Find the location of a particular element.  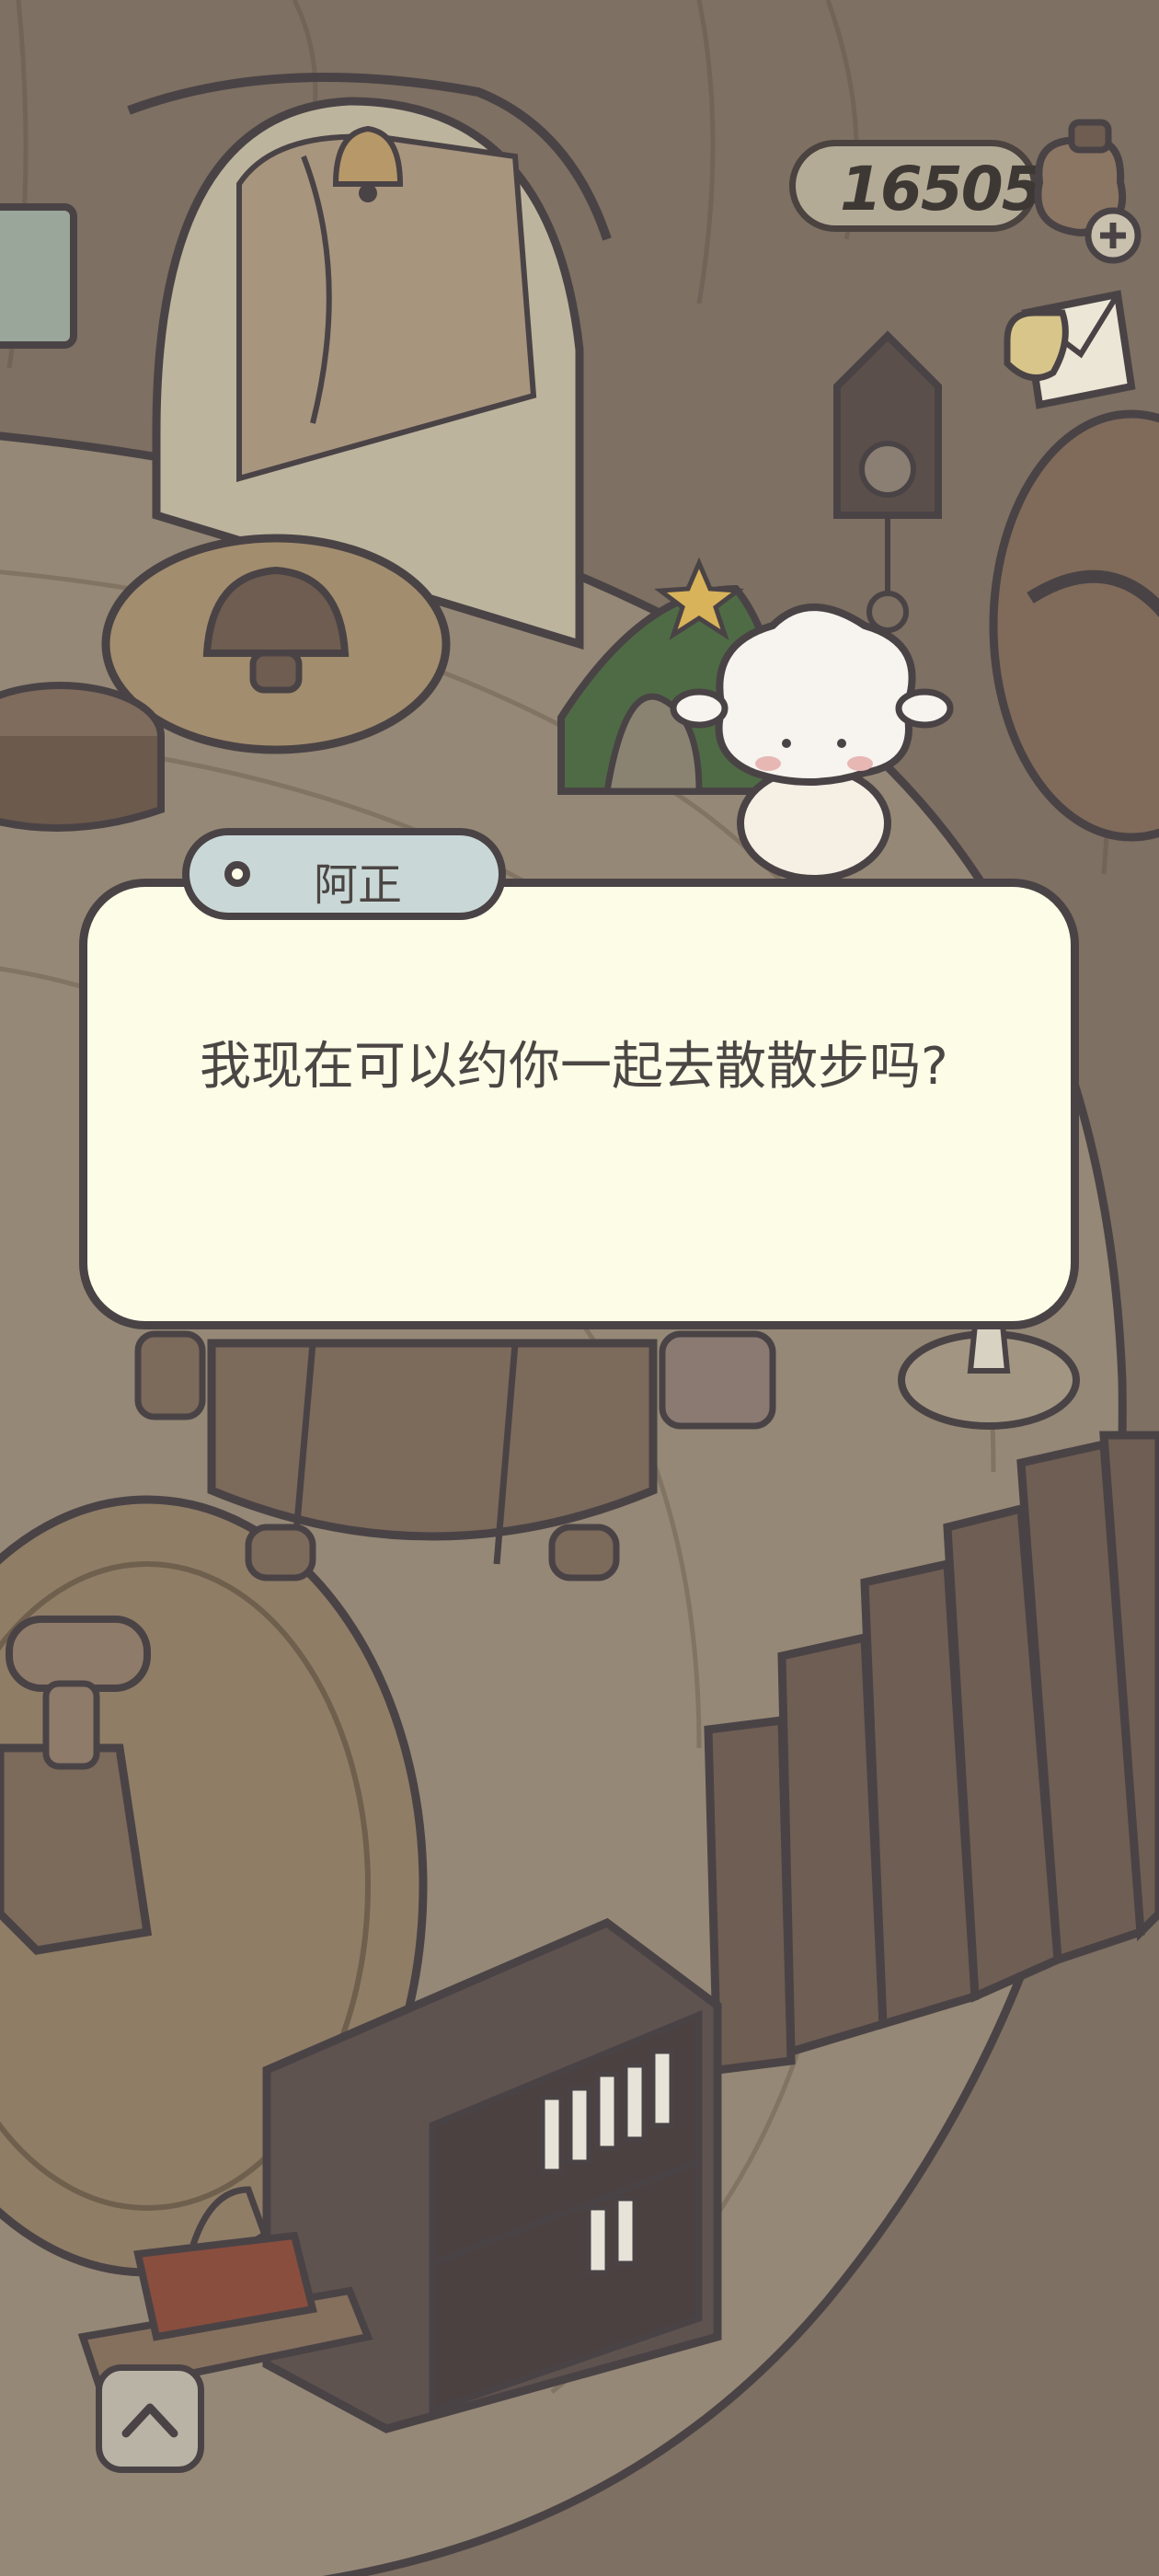

coin-counter: 16505 is located at coordinates (916, 186).